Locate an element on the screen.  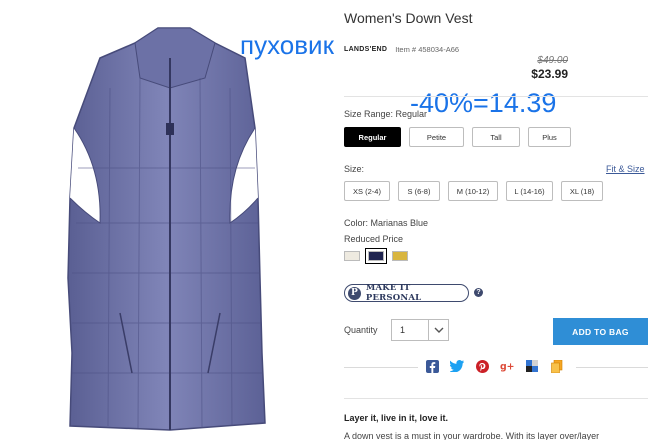
quantity-select: 1 is located at coordinates (420, 330).